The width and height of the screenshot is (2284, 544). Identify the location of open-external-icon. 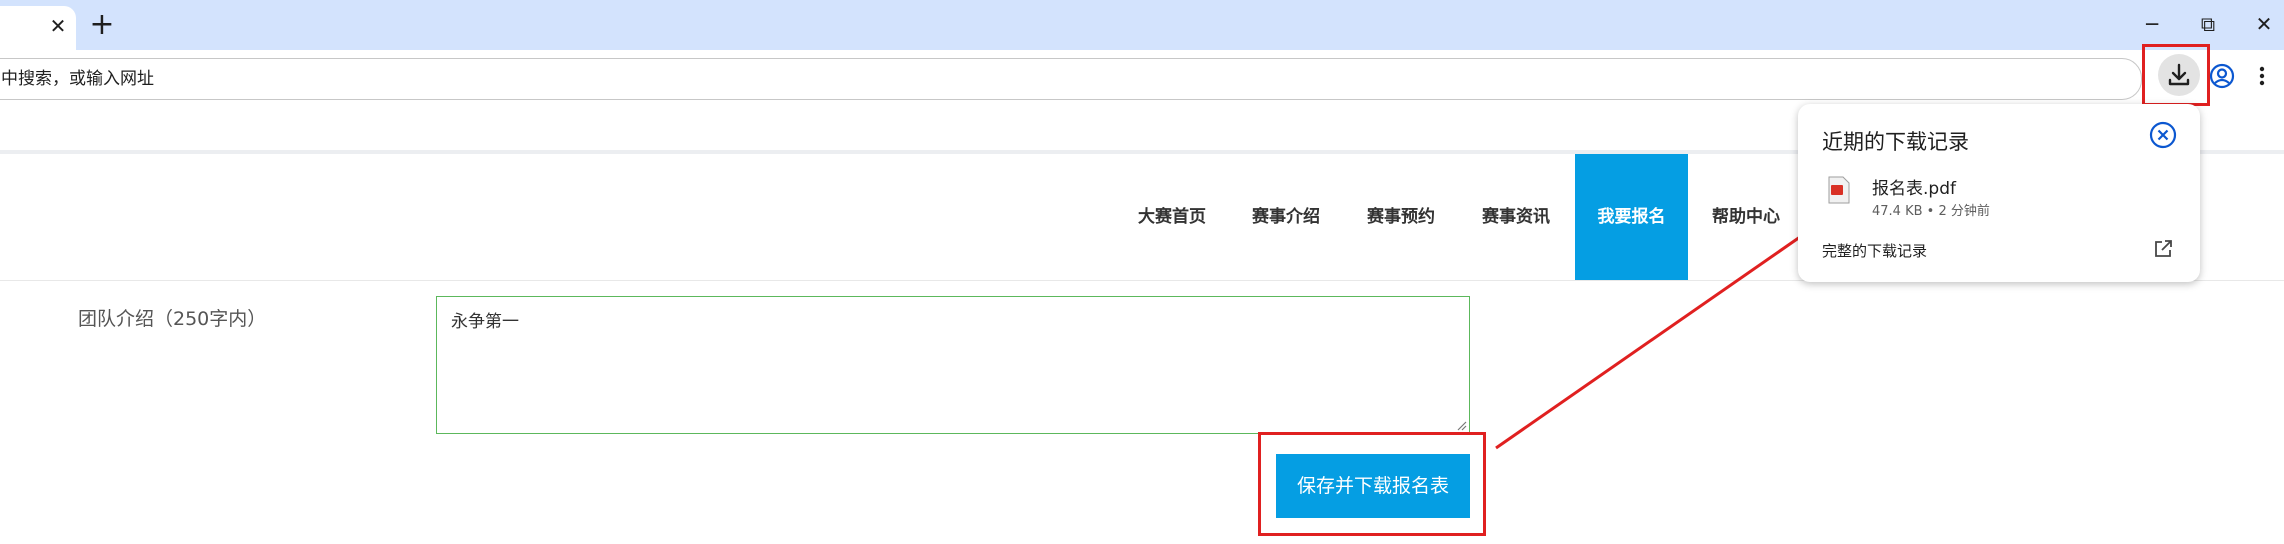
(2163, 249).